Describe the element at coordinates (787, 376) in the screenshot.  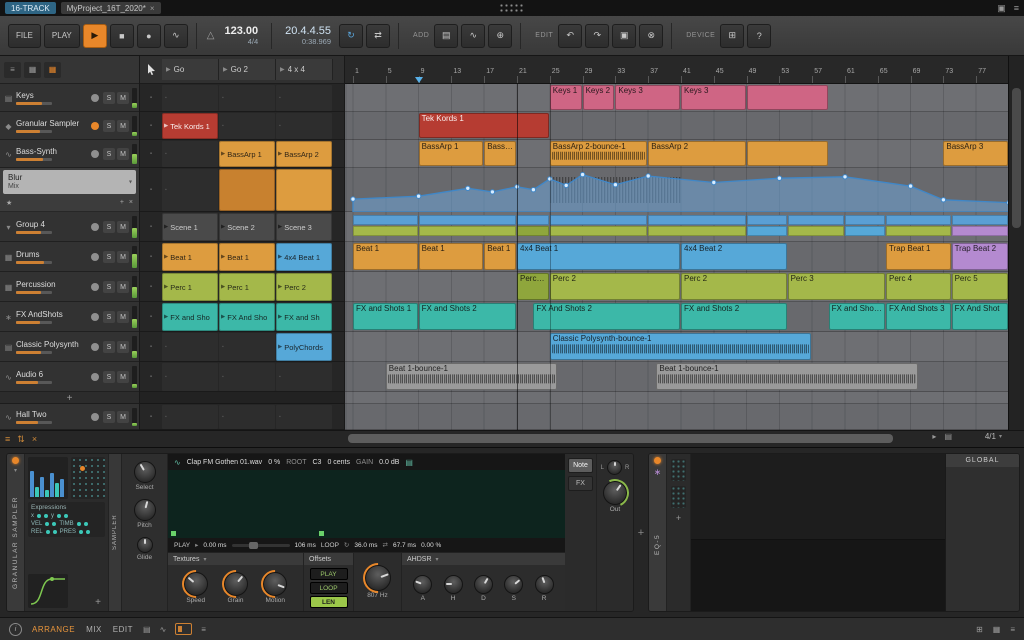
I see `arranger-clip: Beat 1-bounce-1` at that location.